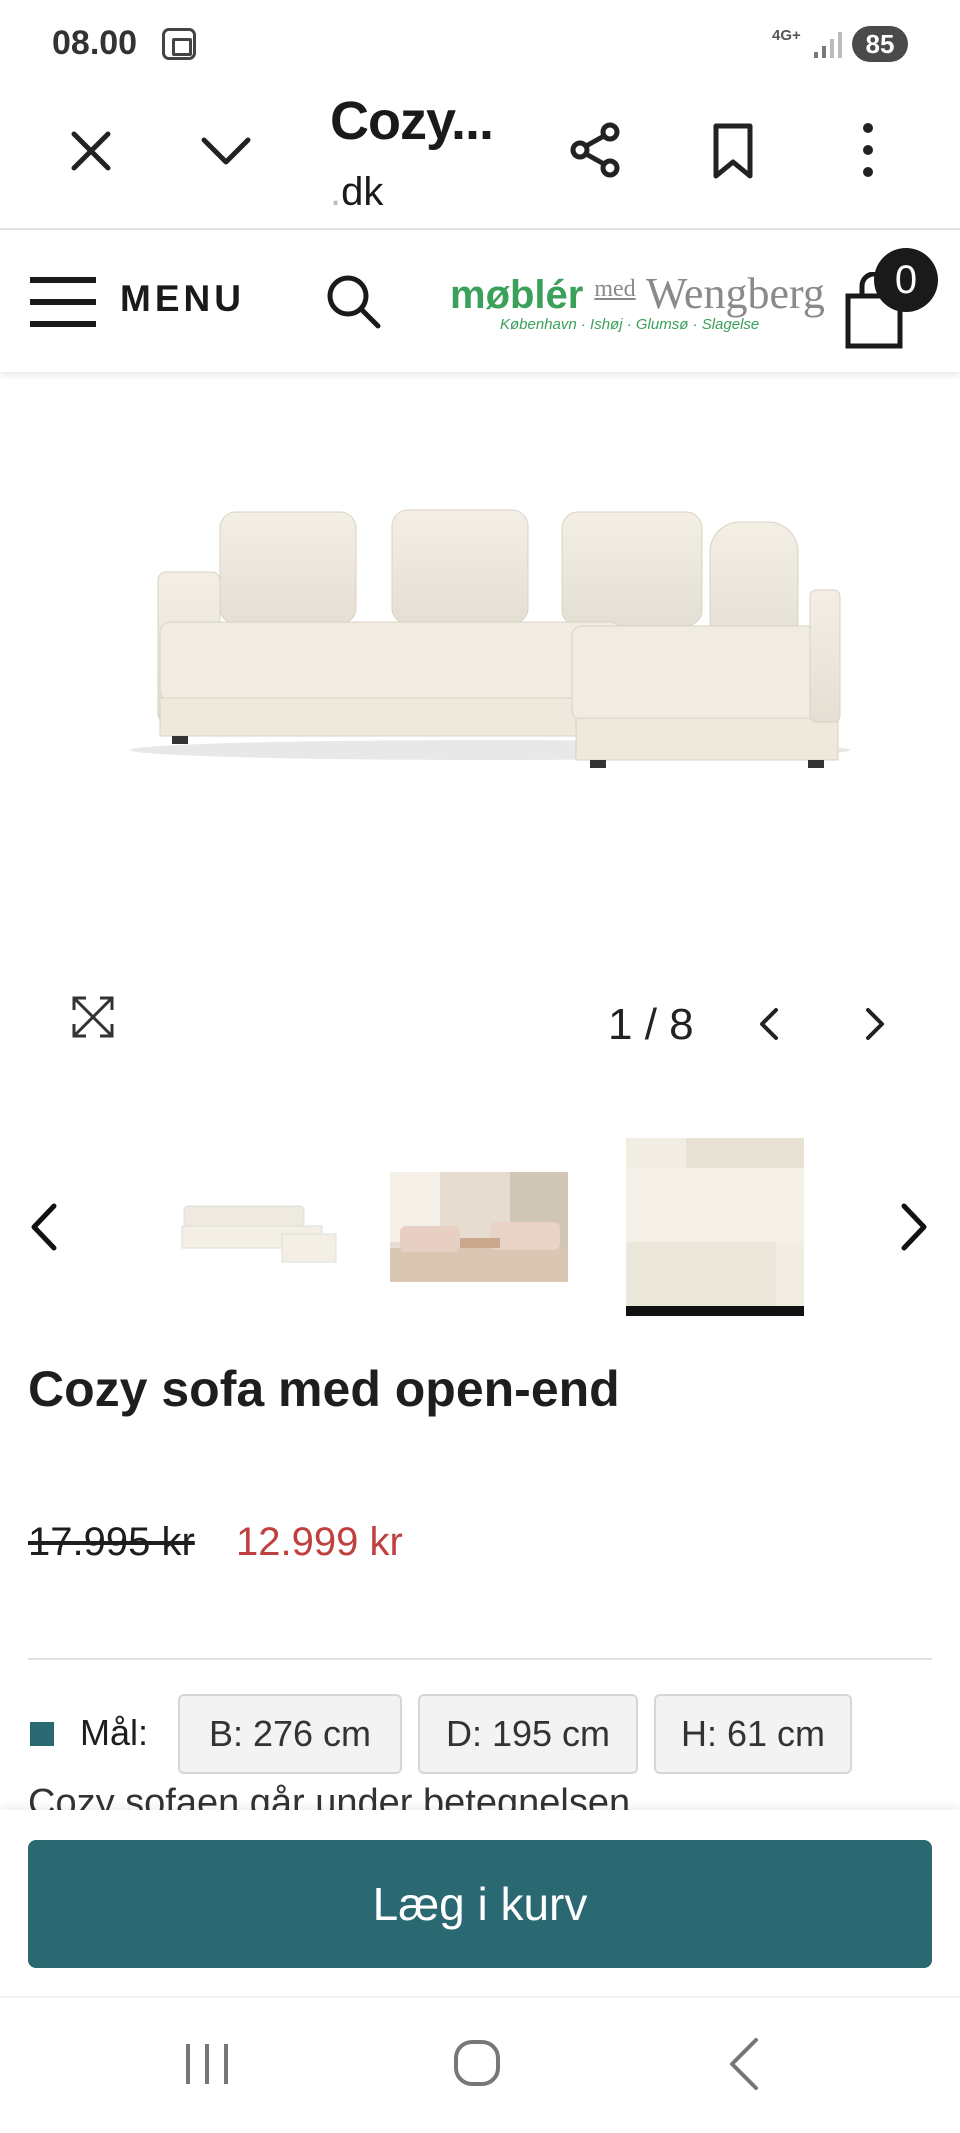 Image resolution: width=960 pixels, height=2133 pixels. Describe the element at coordinates (490, 610) in the screenshot. I see `product-main-image` at that location.